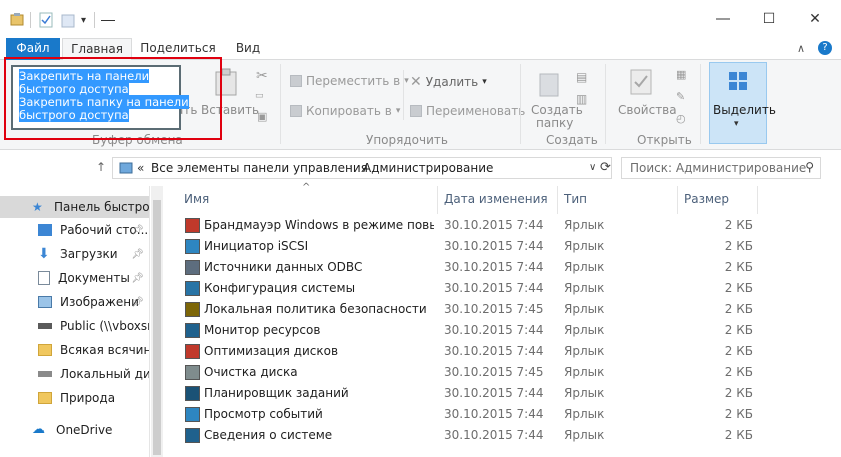 This screenshot has width=841, height=457. What do you see at coordinates (74, 350) in the screenshot?
I see `nav-misc-folder: Всякая всячина` at bounding box center [74, 350].